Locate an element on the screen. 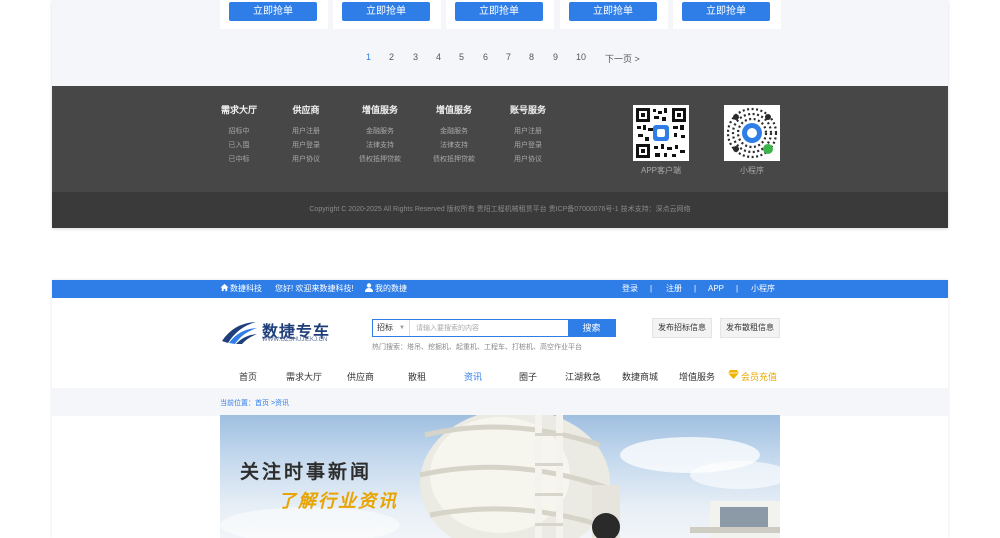  search-type-select: 招标 ▼ is located at coordinates (391, 328).